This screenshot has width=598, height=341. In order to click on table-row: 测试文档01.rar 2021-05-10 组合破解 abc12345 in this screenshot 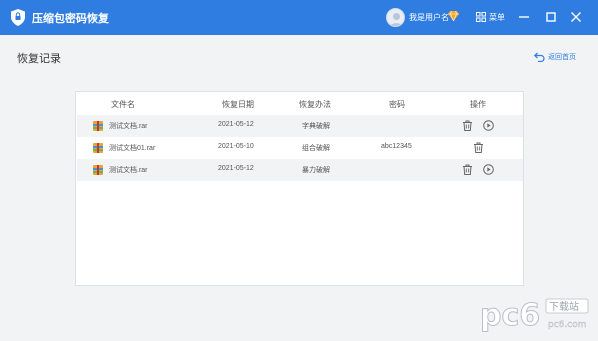, I will do `click(300, 148)`.